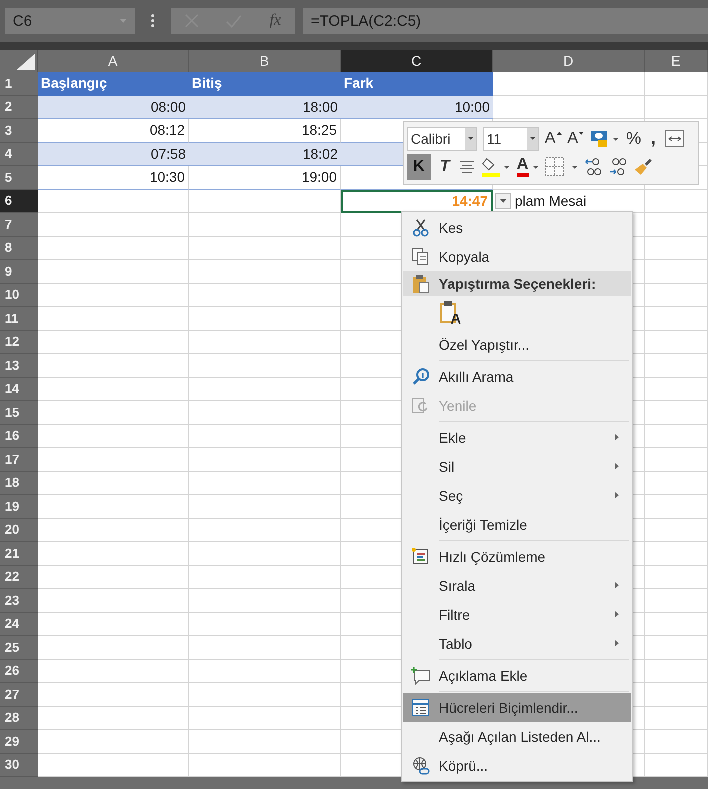 The image size is (708, 789). Describe the element at coordinates (19, 295) in the screenshot. I see `row-header: 10` at that location.